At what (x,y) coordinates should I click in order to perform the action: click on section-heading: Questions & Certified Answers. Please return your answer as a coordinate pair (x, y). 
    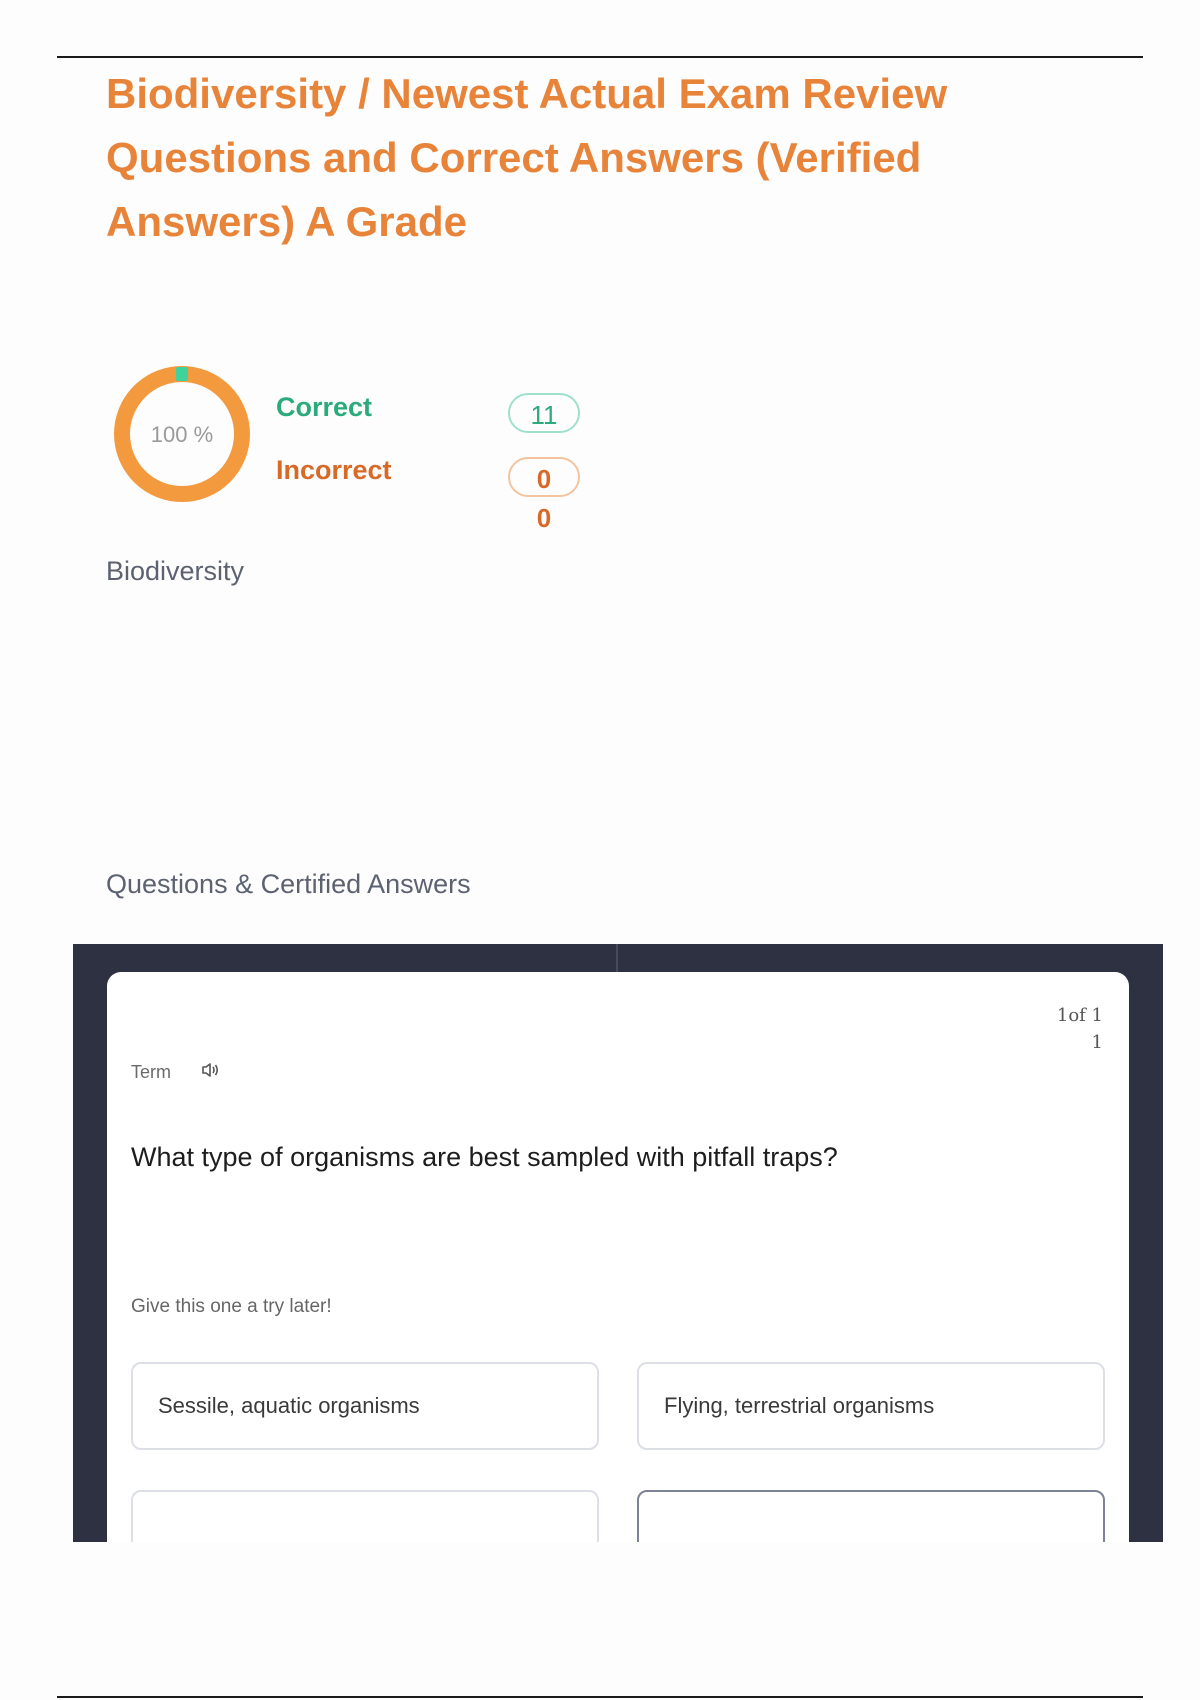
    Looking at the image, I should click on (288, 884).